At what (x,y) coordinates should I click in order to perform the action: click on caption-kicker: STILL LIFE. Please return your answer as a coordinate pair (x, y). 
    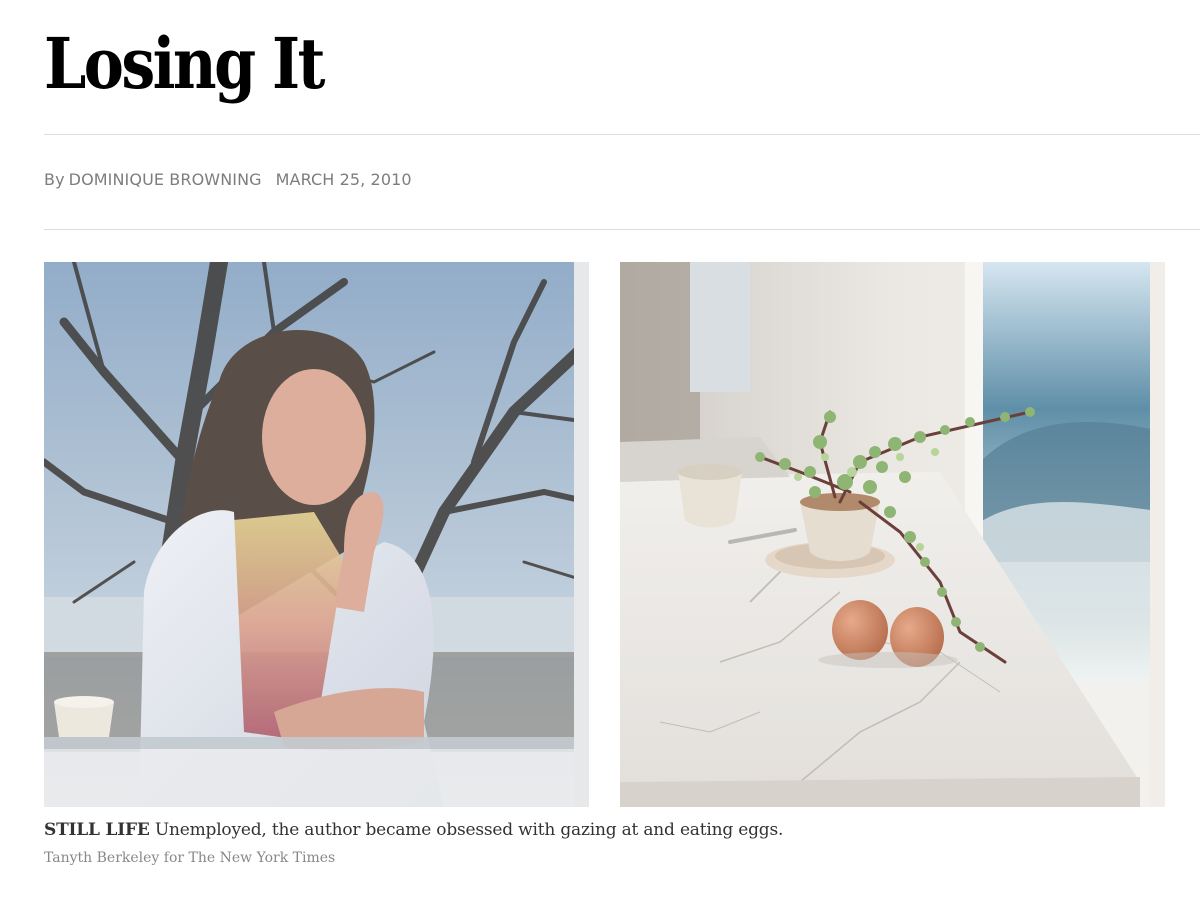
    Looking at the image, I should click on (97, 830).